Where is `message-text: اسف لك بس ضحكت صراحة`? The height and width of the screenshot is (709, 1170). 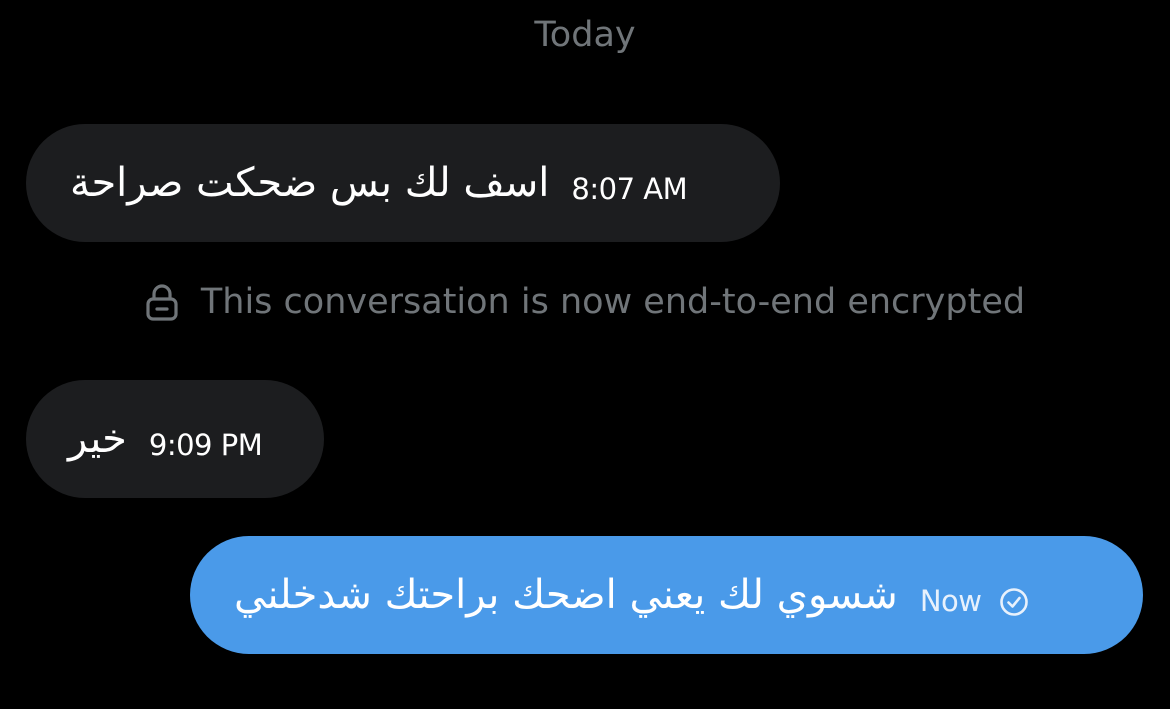
message-text: اسف لك بس ضحكت صراحة is located at coordinates (310, 183).